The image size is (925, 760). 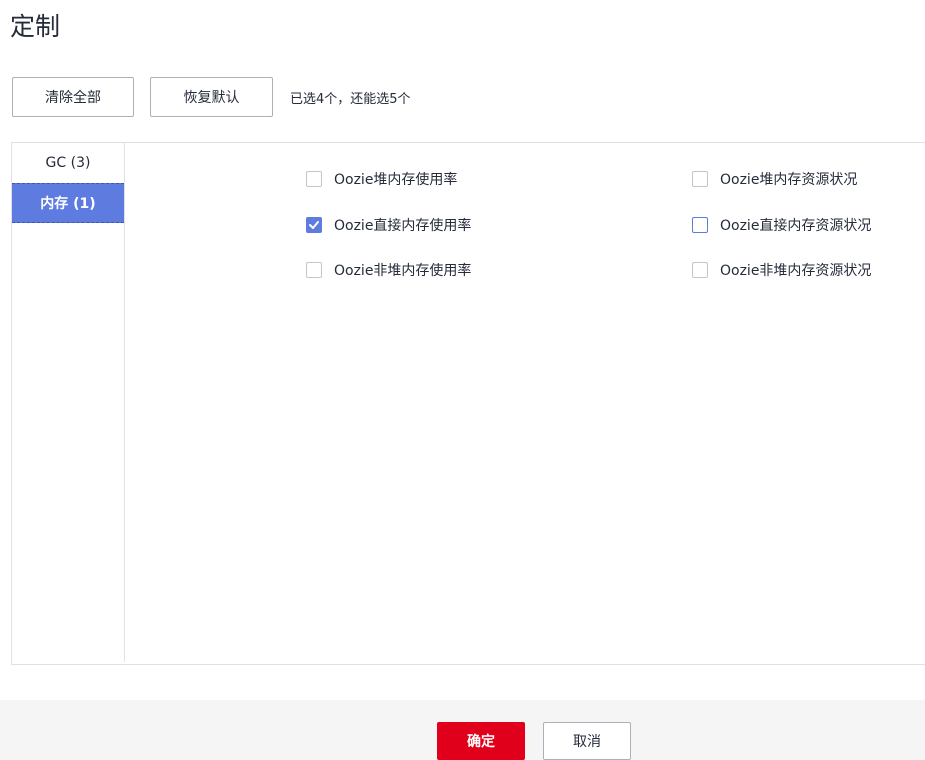 What do you see at coordinates (35, 26) in the screenshot?
I see `dialog-title: 定制` at bounding box center [35, 26].